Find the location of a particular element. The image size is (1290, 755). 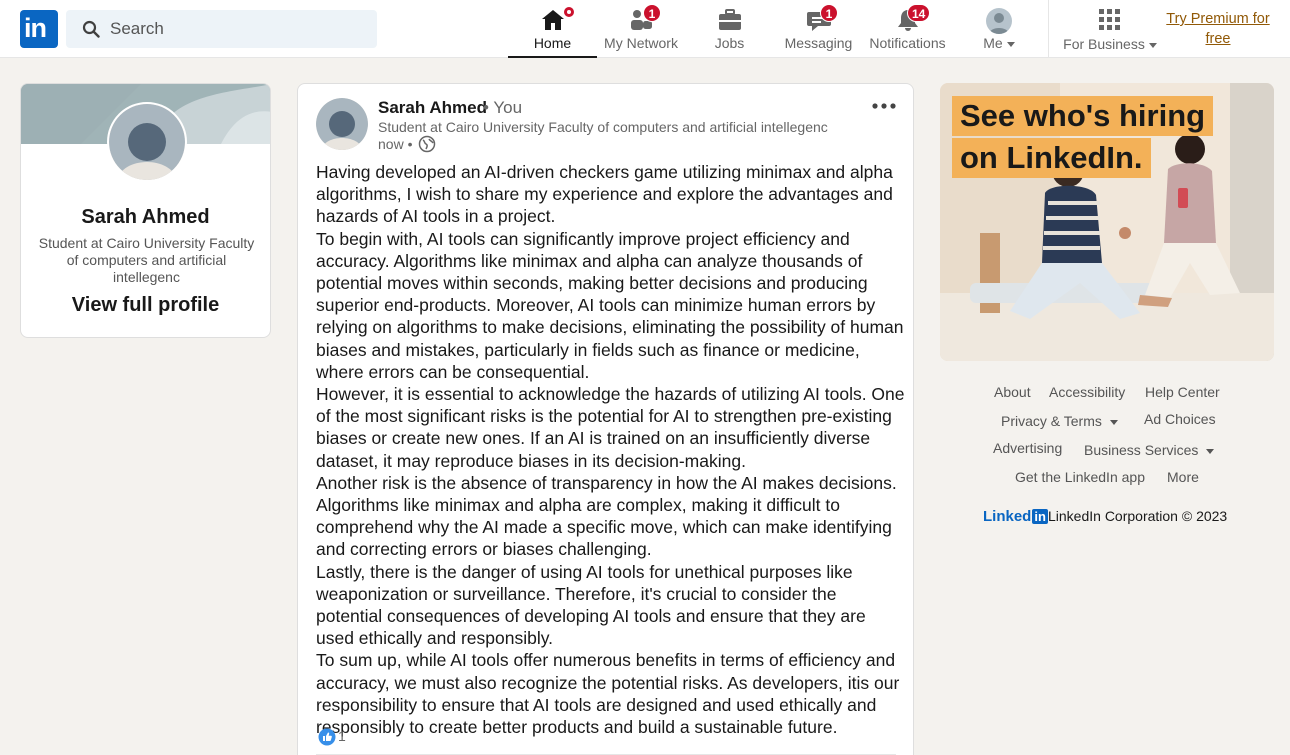

premium-line-2: free is located at coordinates (1218, 39).